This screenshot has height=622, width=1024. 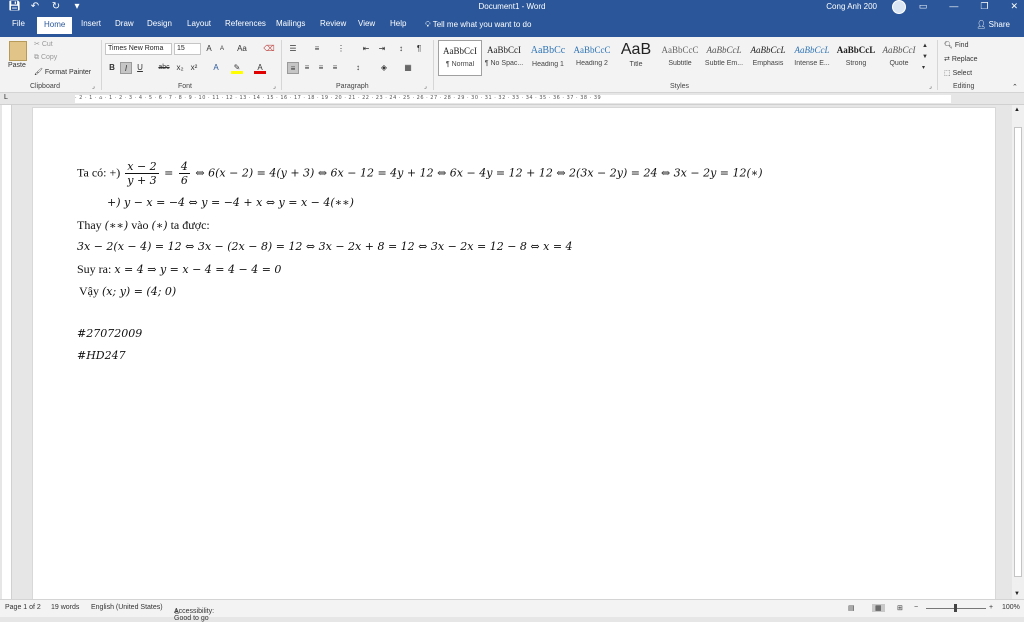 I want to click on word-count: 19 words, so click(x=65, y=607).